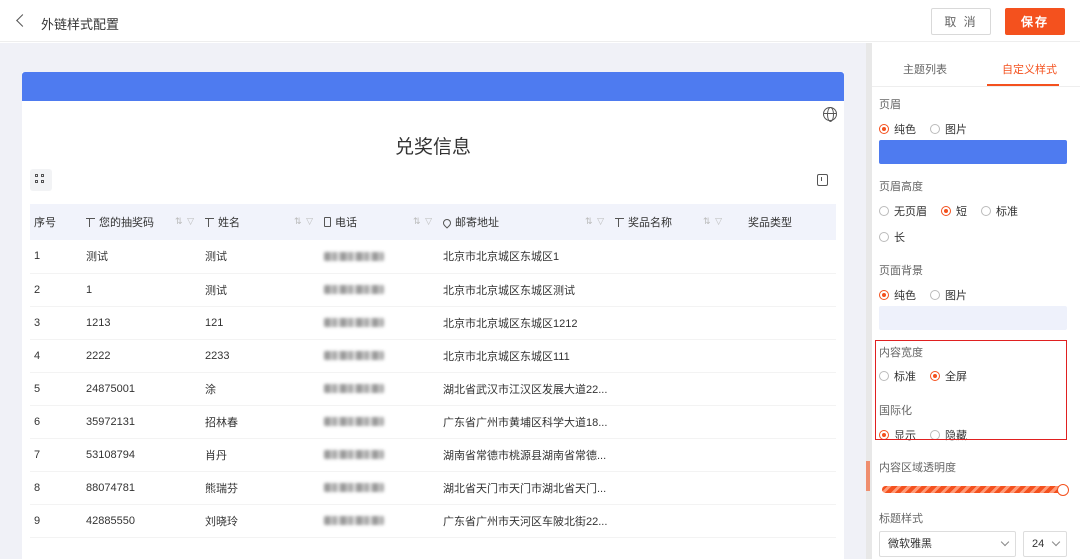  I want to click on panel-tabs: 主题列表 自定义样式, so click(976, 65).